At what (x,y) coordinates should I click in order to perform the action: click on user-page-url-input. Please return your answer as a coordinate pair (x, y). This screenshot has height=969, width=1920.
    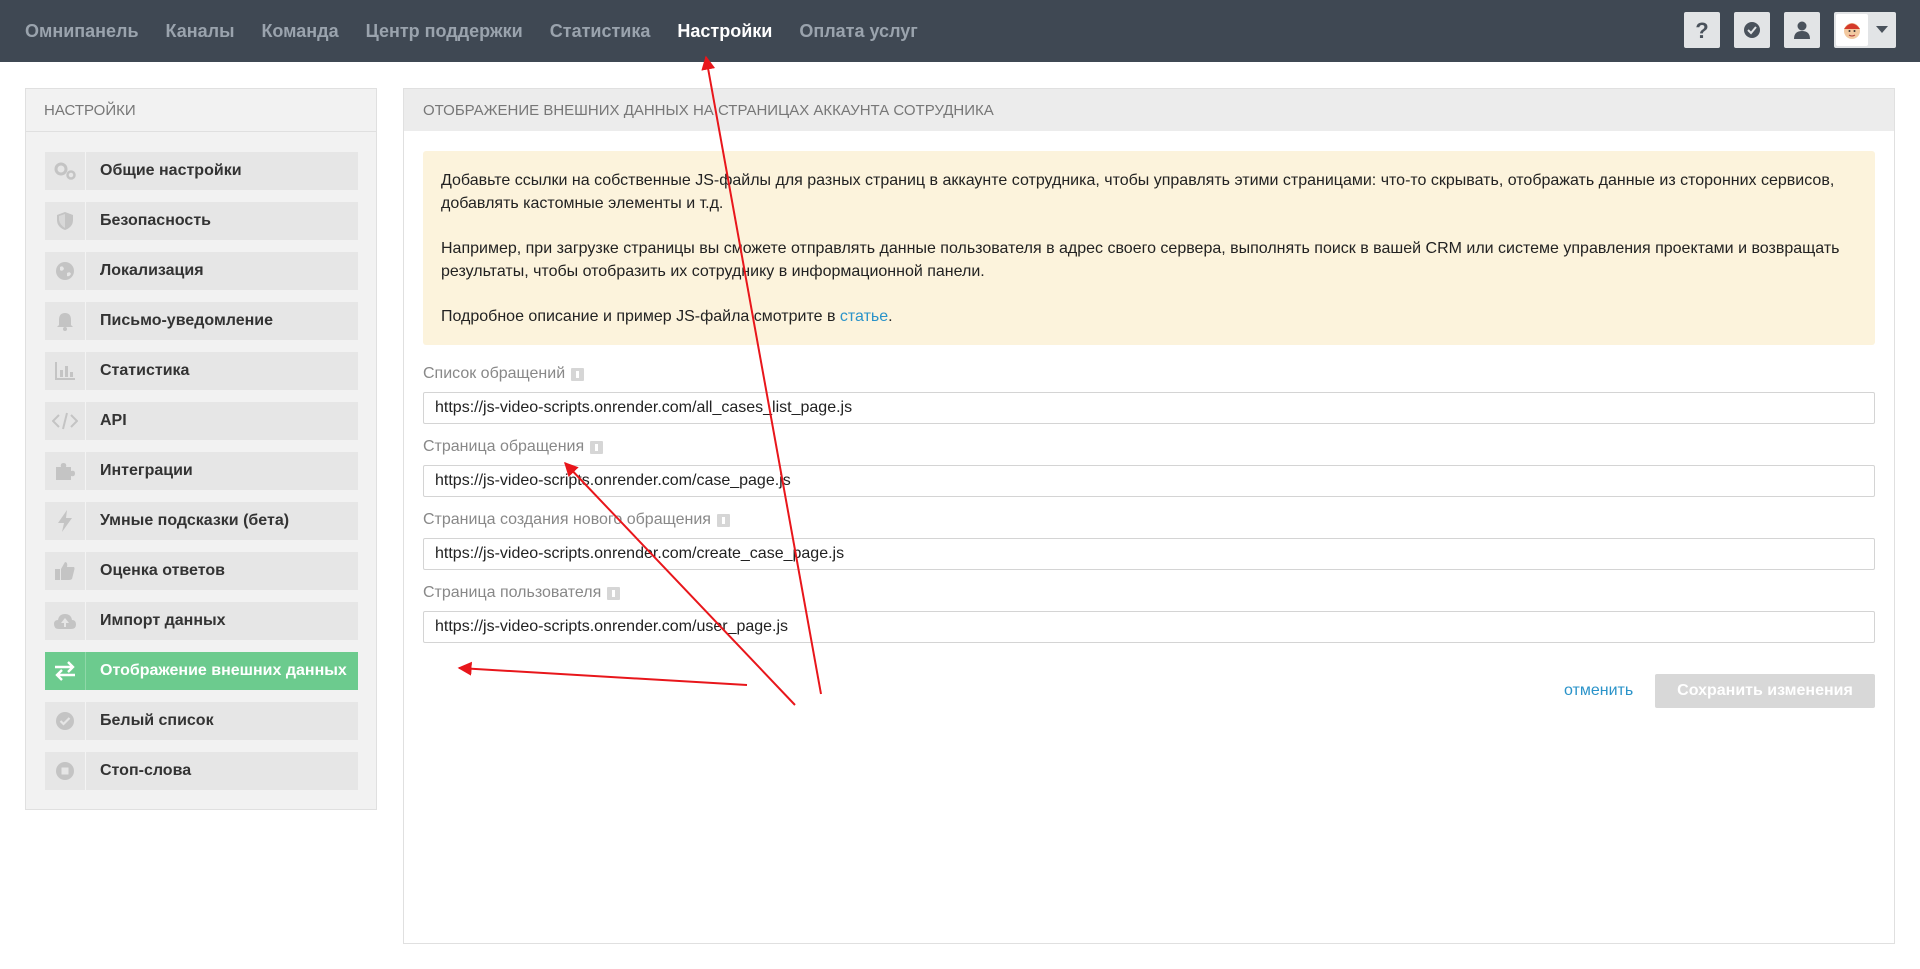
    Looking at the image, I should click on (1149, 627).